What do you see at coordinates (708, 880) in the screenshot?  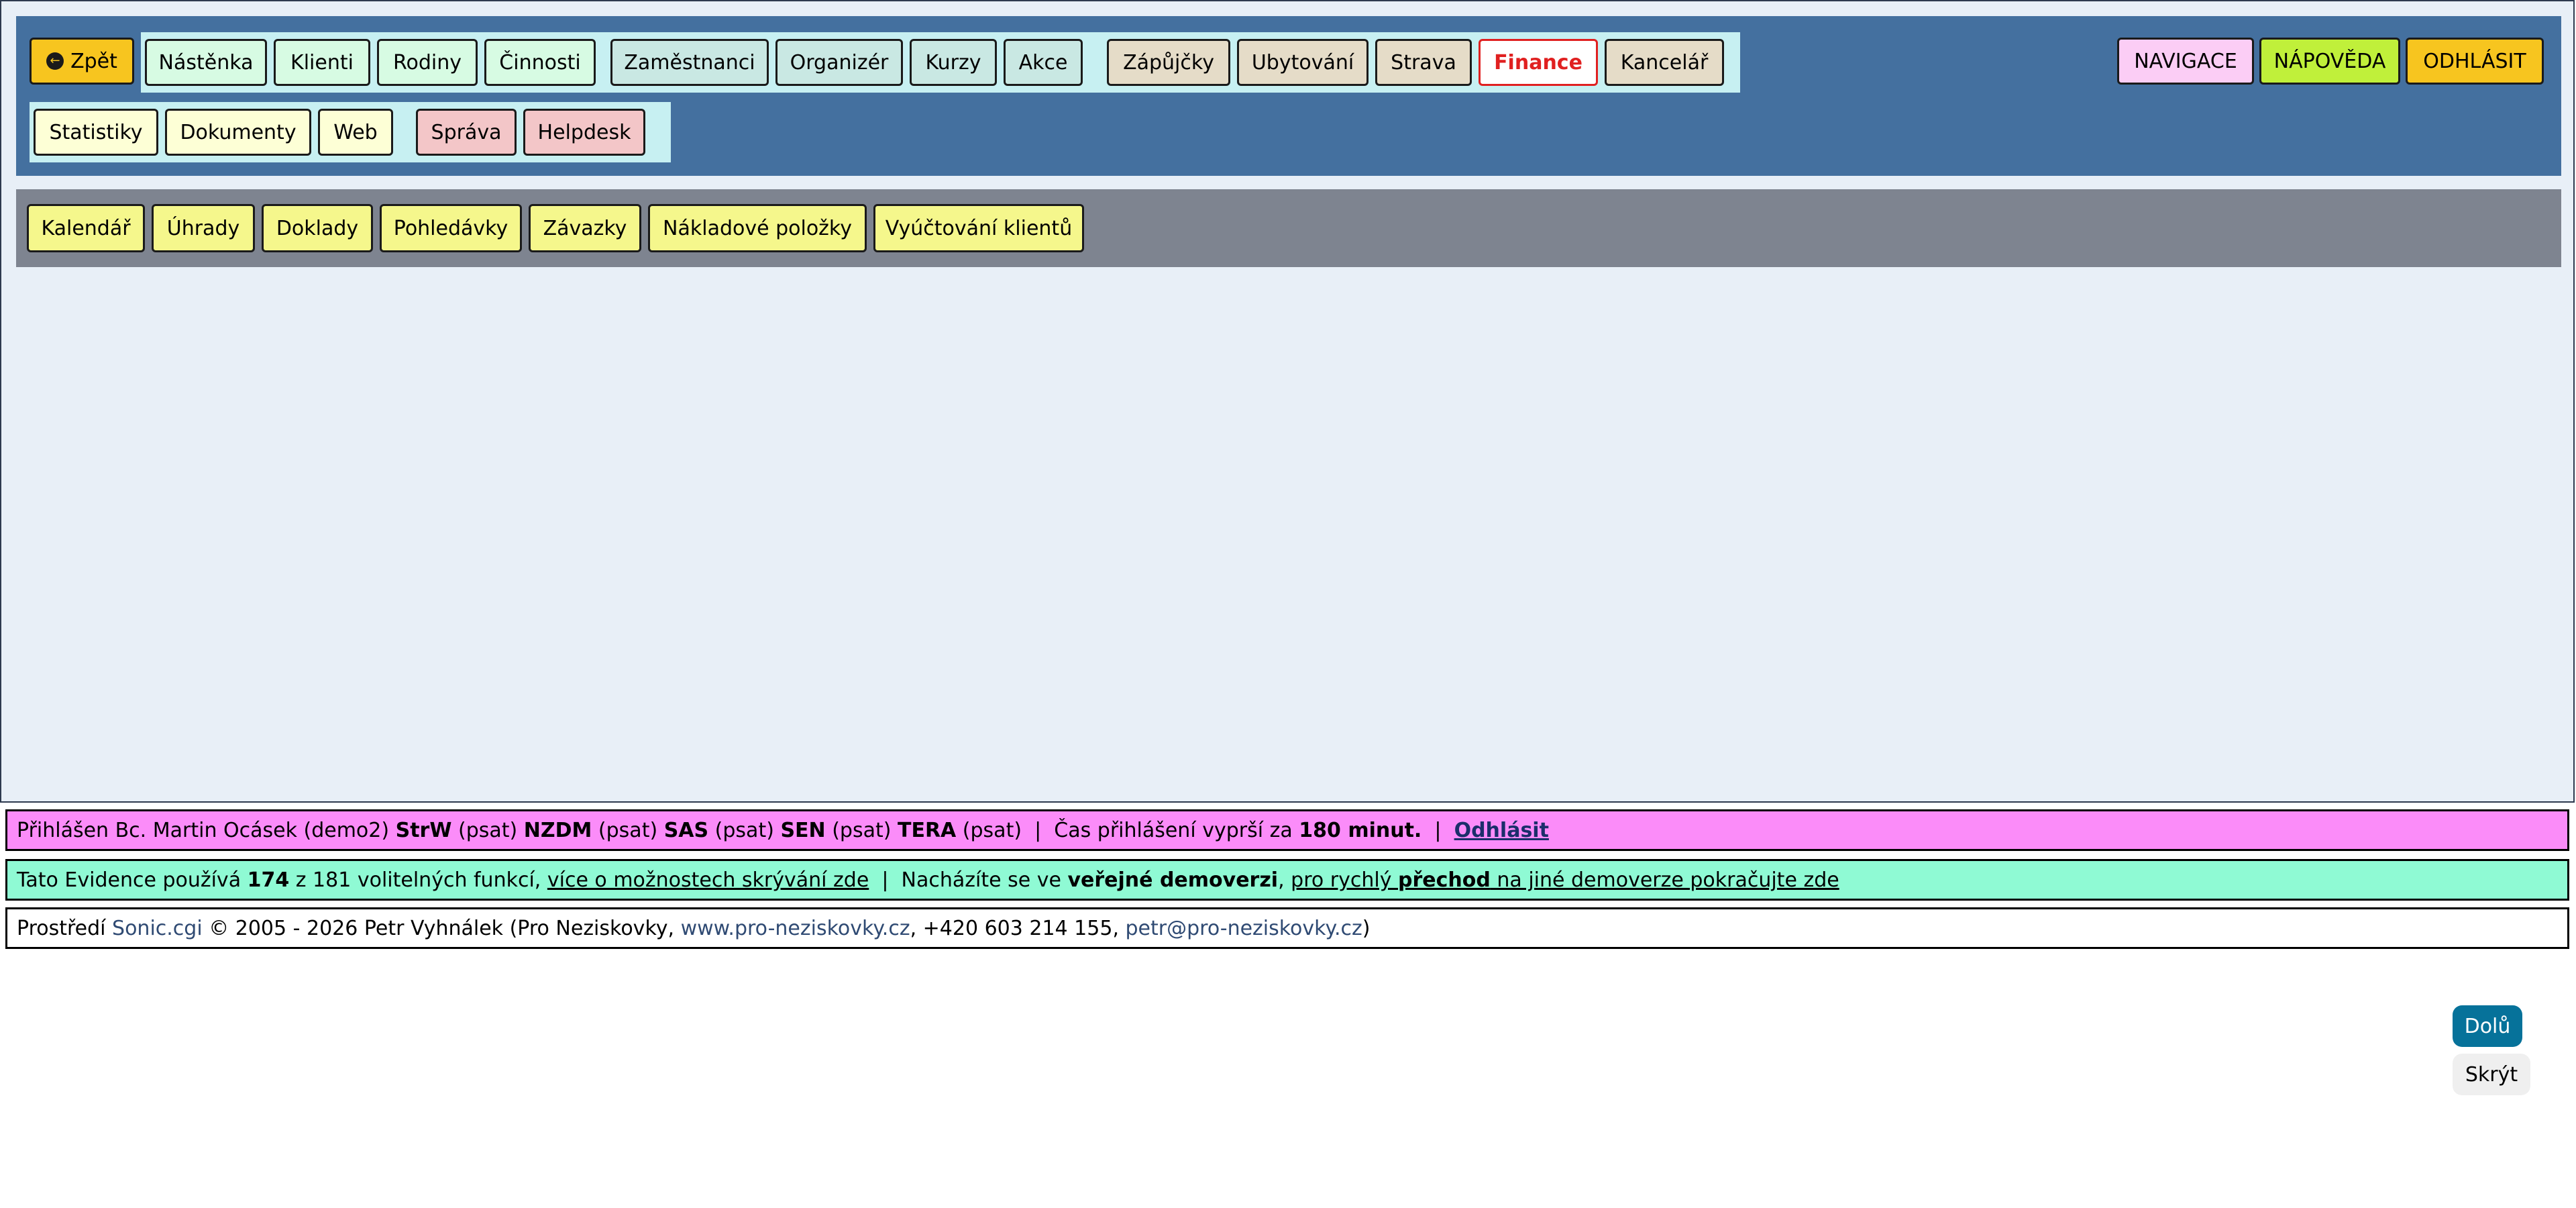 I see `hiding-options-link: více o možnostech skrývání zde` at bounding box center [708, 880].